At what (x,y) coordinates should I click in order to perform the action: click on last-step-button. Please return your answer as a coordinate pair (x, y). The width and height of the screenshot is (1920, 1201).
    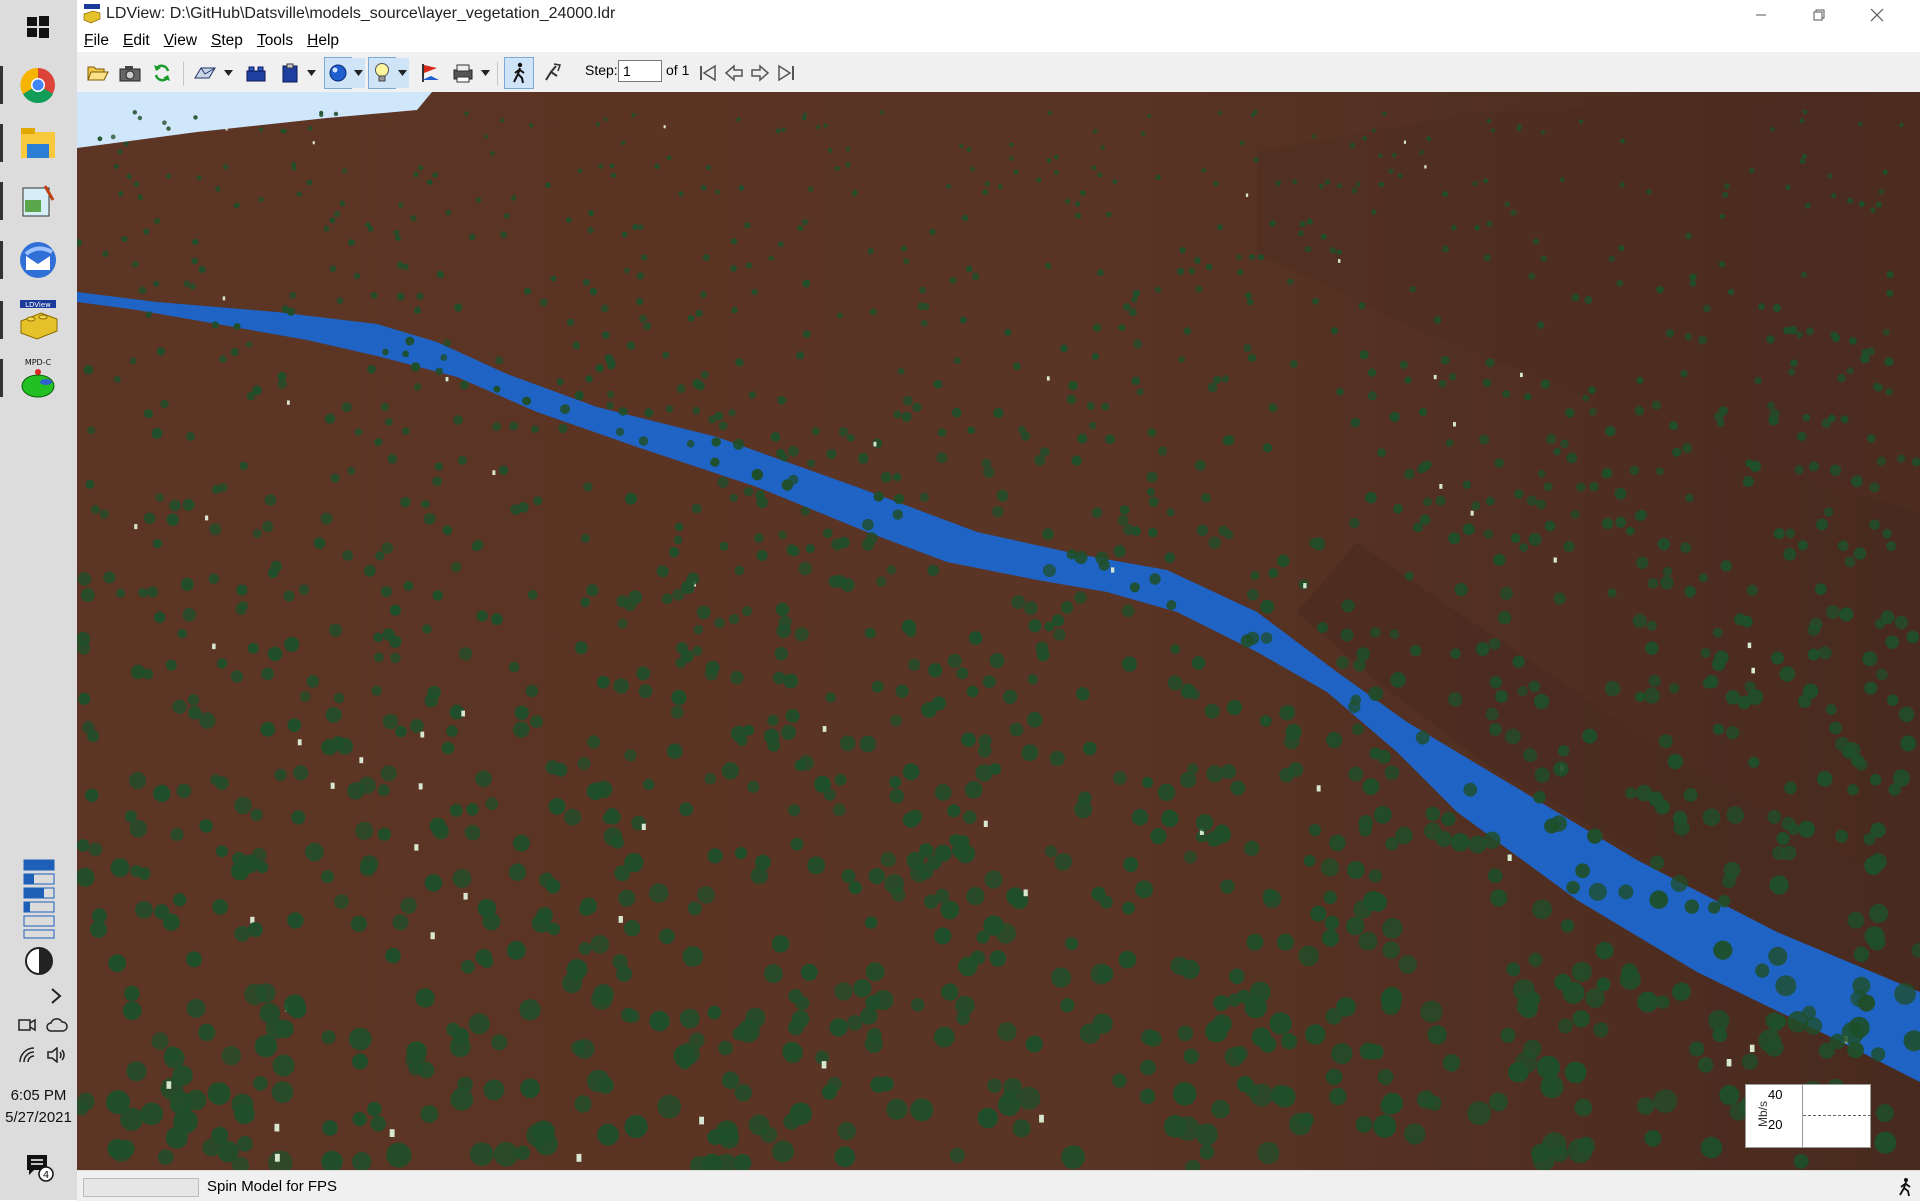
    Looking at the image, I should click on (786, 73).